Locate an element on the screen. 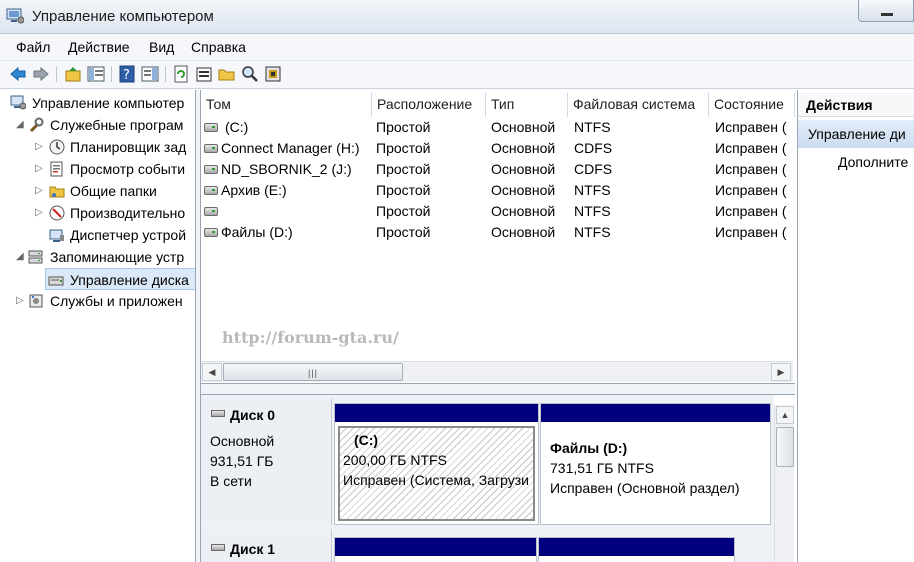 The image size is (914, 562). scroll-thumb: ||| is located at coordinates (313, 372).